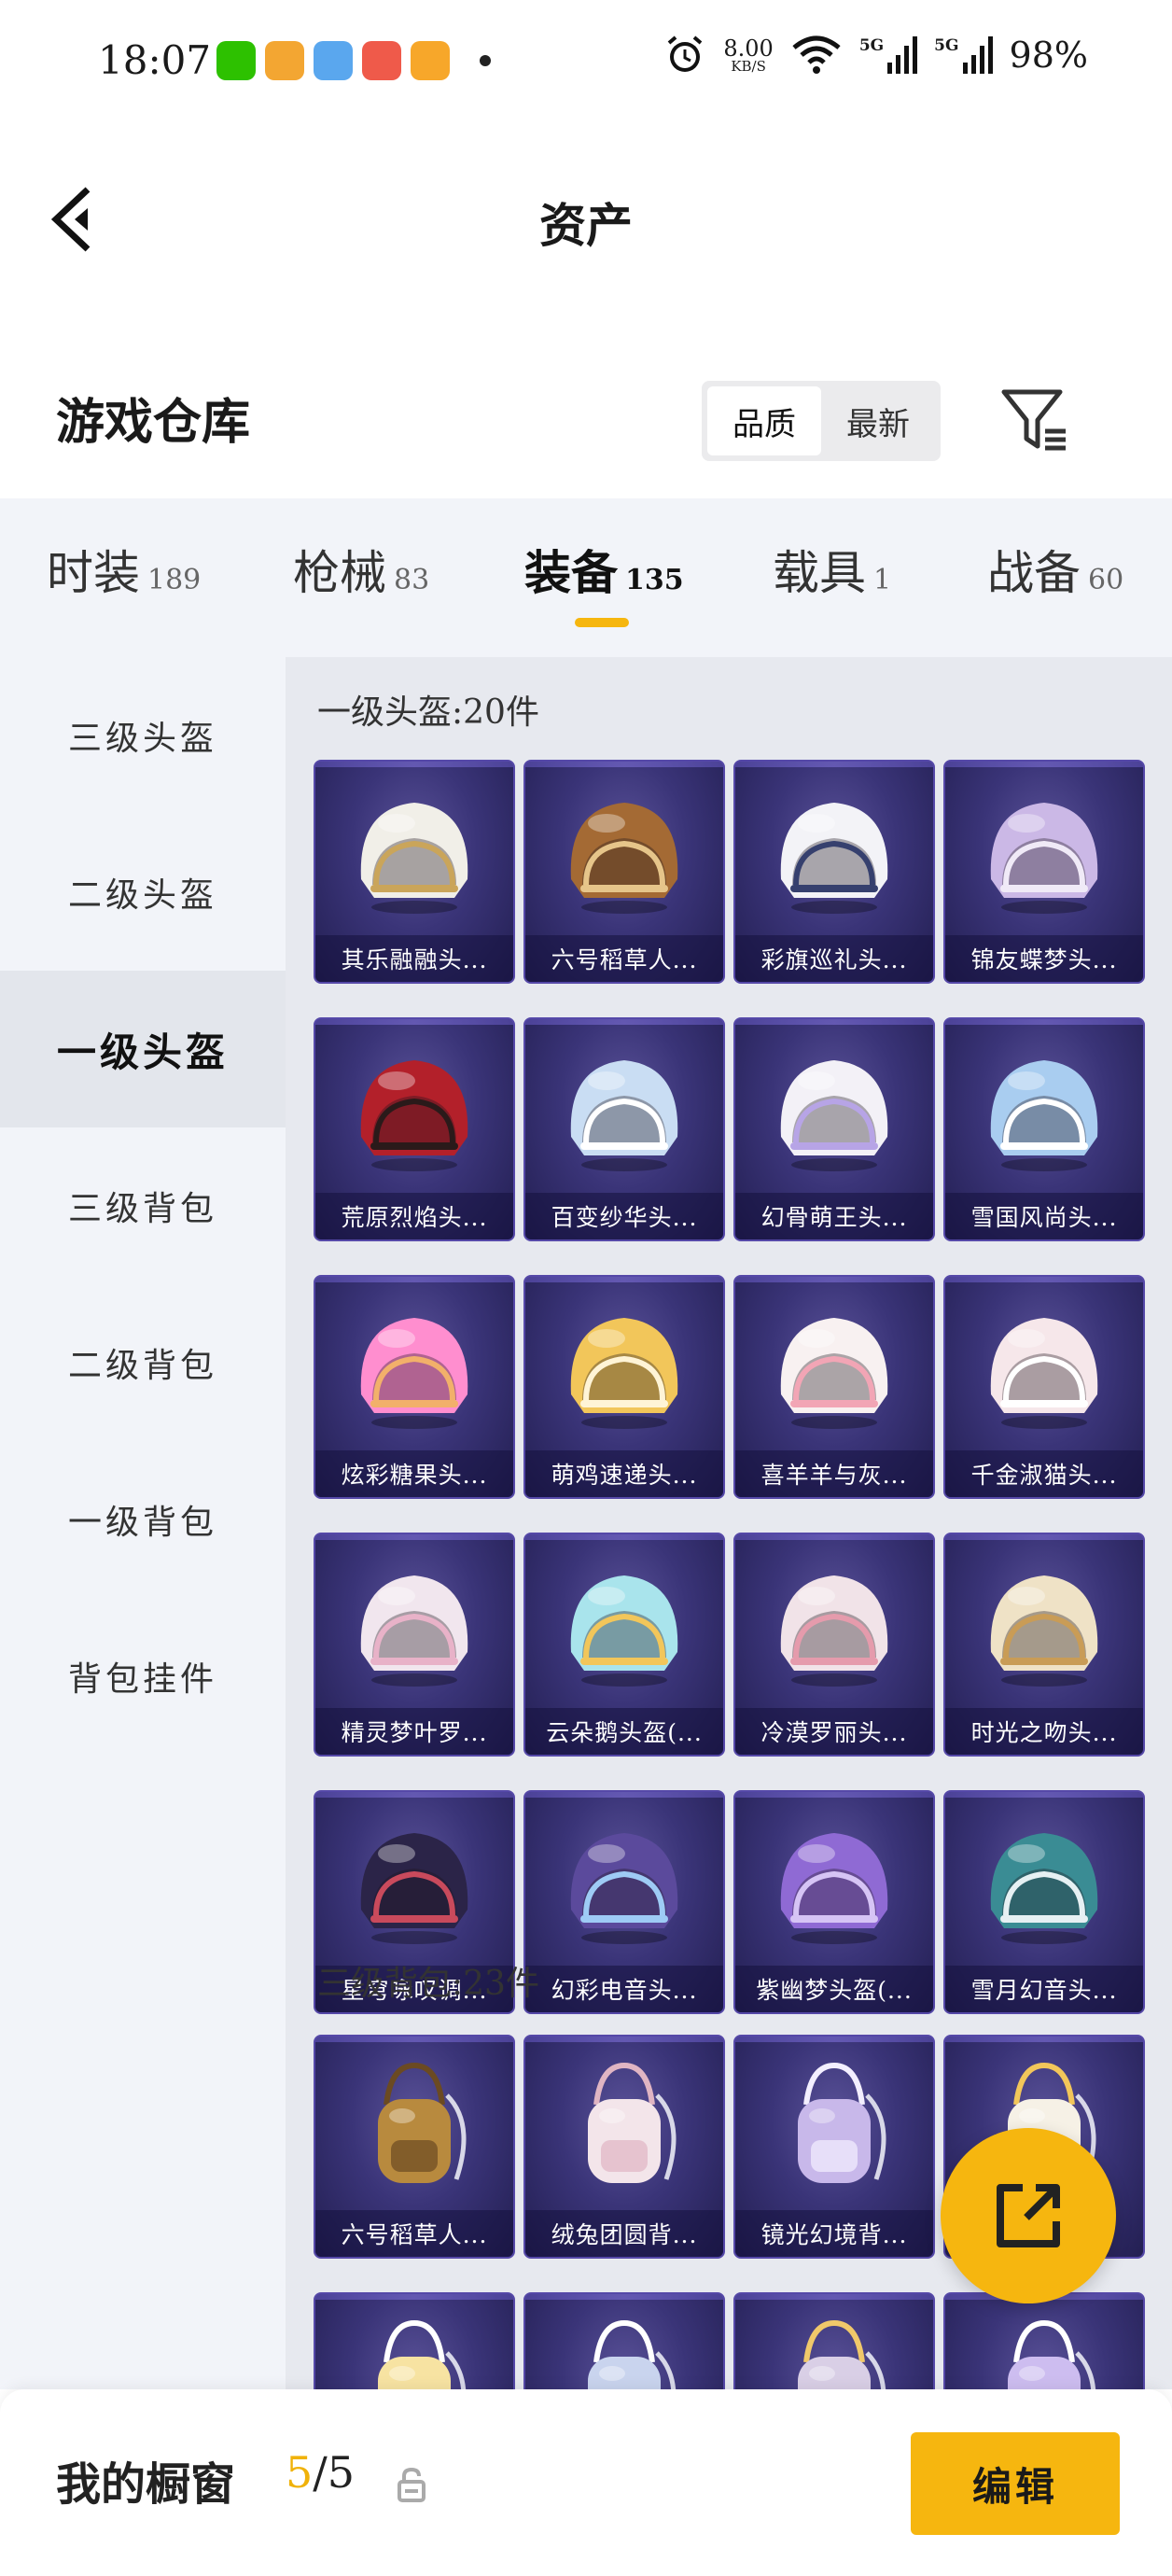 This screenshot has height=2576, width=1172. I want to click on sidebar-item-level3-helmet: 三级头盔, so click(143, 735).